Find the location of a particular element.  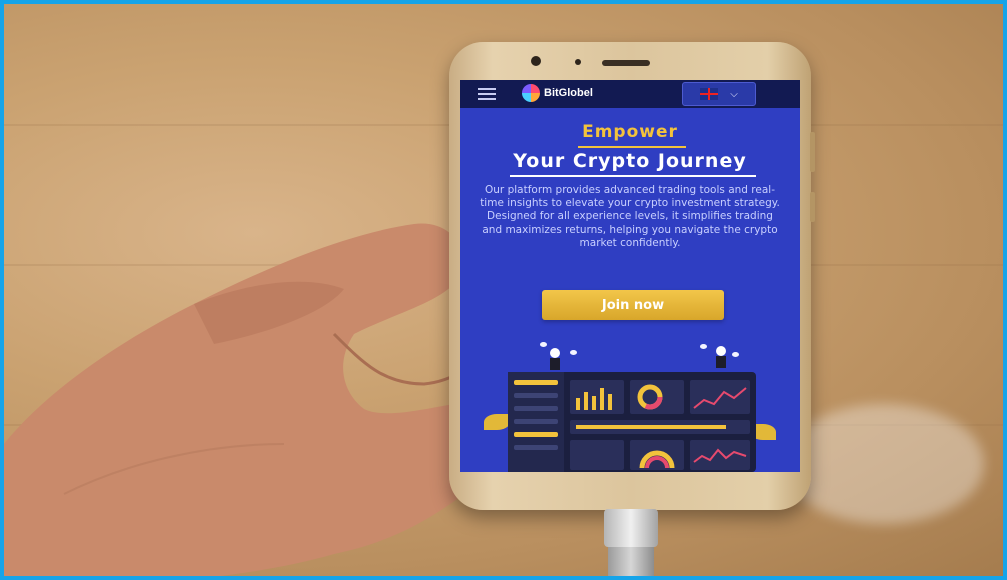

dashboard-sidebar is located at coordinates (536, 422).